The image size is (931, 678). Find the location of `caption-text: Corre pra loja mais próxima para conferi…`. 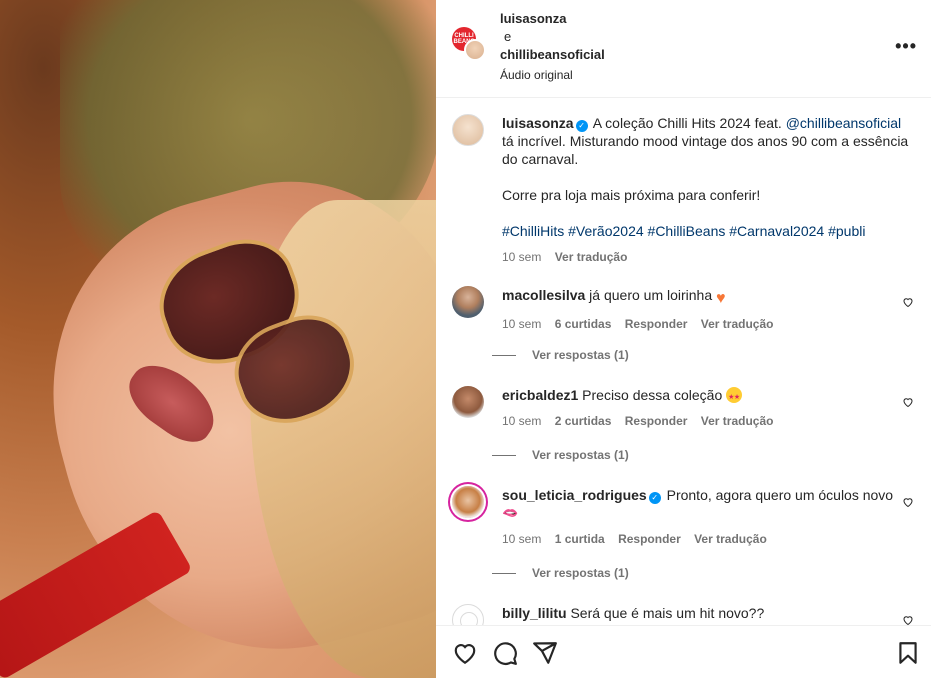

caption-text: Corre pra loja mais próxima para conferi… is located at coordinates (631, 195).